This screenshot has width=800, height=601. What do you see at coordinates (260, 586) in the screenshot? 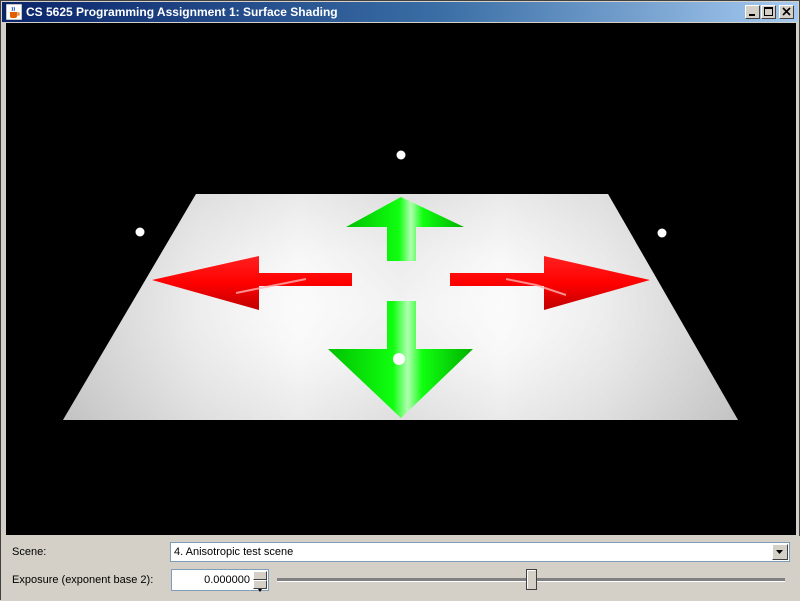
I see `spinner-down-button` at bounding box center [260, 586].